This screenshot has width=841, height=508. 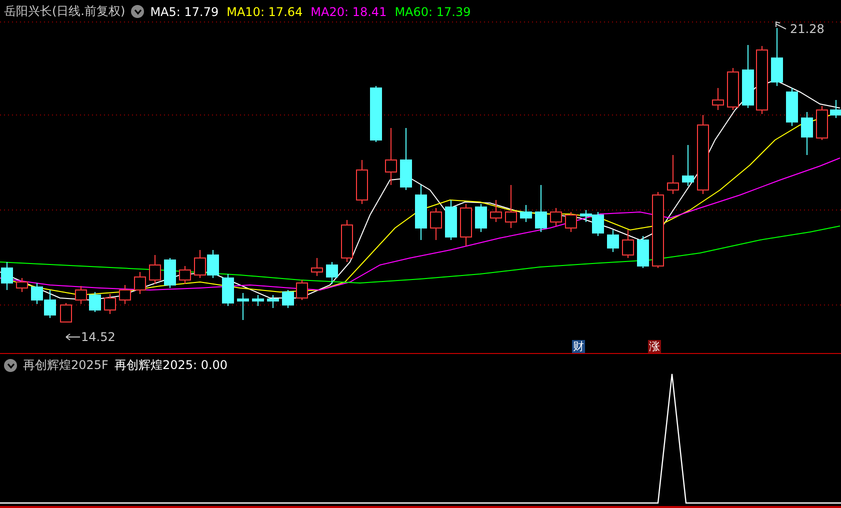 What do you see at coordinates (432, 11) in the screenshot?
I see `moving-average-label: MA60: 17.39` at bounding box center [432, 11].